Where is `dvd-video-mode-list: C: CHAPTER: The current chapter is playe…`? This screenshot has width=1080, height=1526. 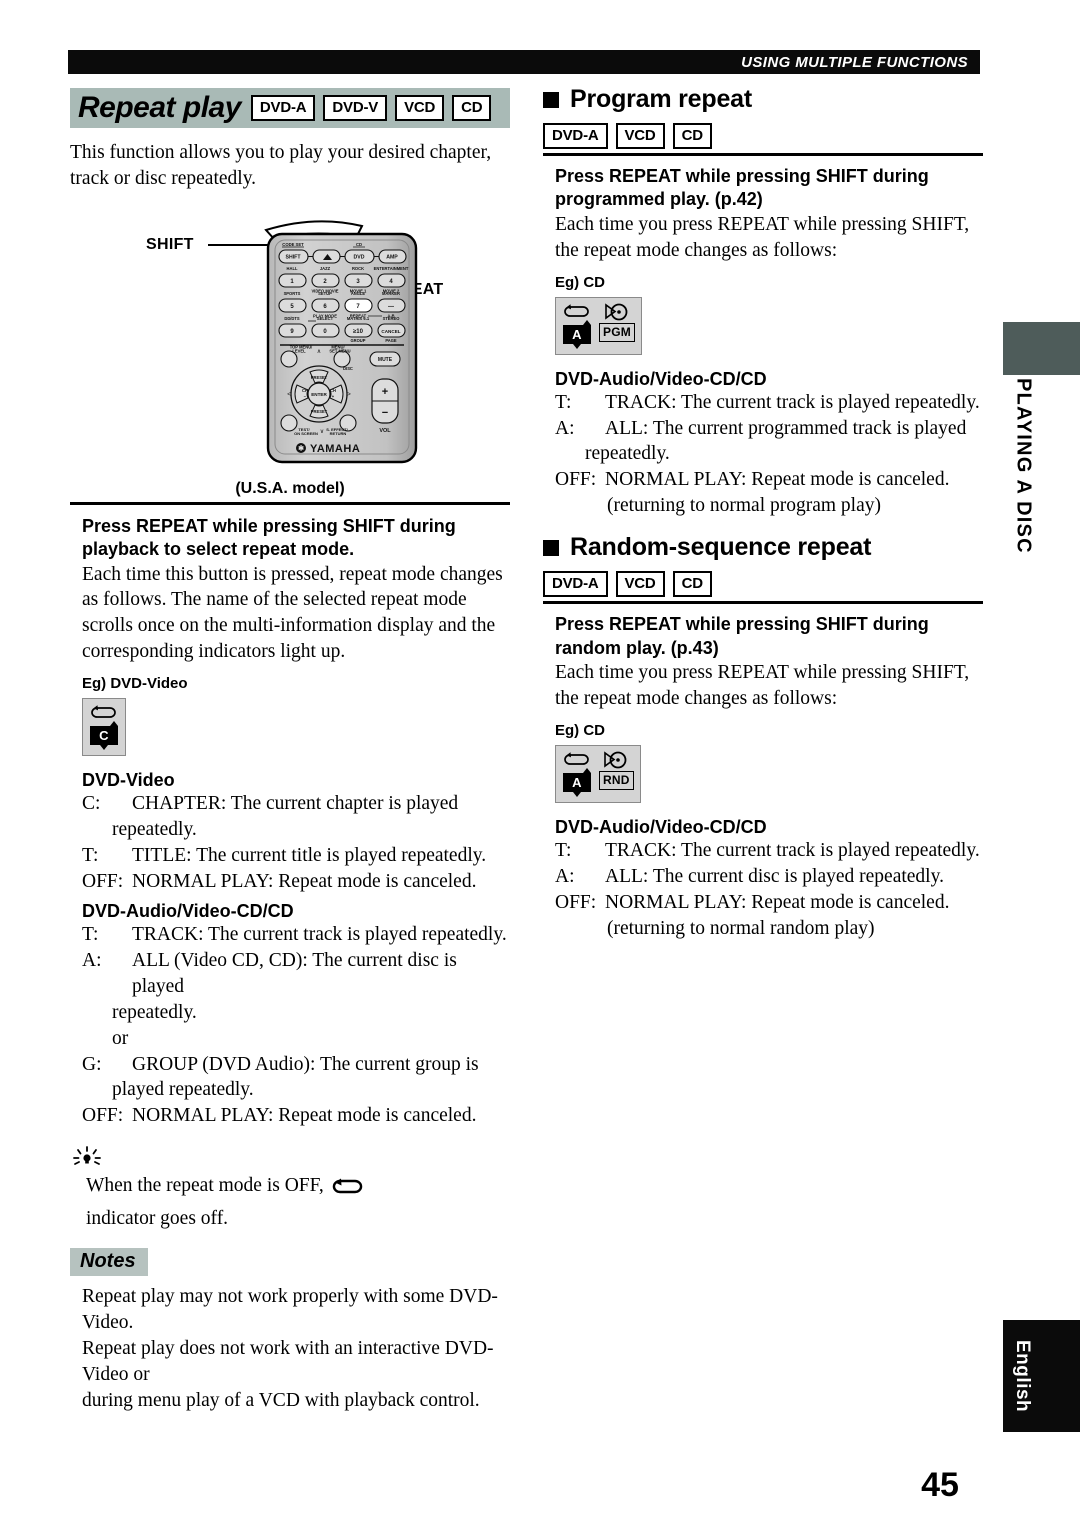
dvd-video-mode-list: C: CHAPTER: The current chapter is playe… is located at coordinates (290, 843).